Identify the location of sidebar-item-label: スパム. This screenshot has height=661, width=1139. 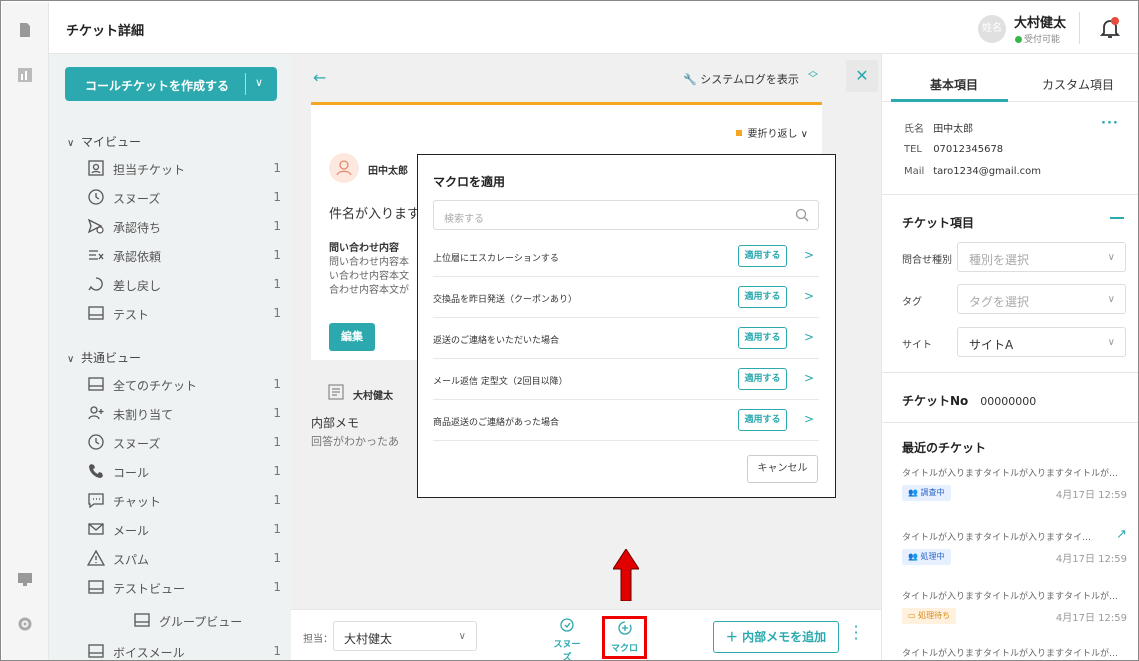
(131, 560).